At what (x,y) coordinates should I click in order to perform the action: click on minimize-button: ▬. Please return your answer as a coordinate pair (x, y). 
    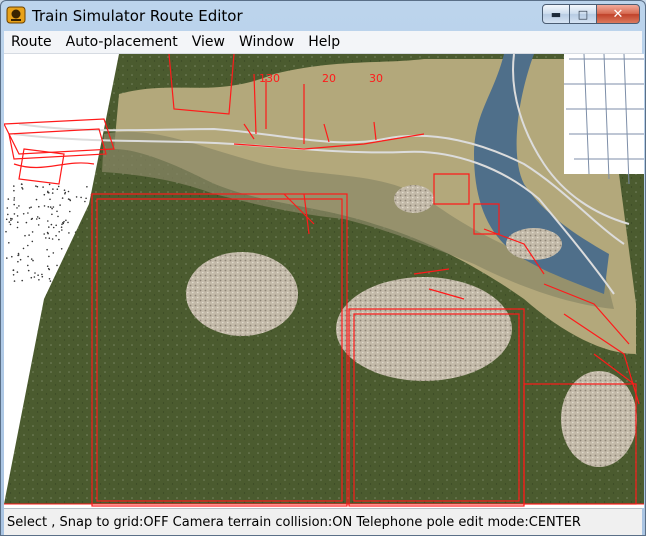
    Looking at the image, I should click on (556, 14).